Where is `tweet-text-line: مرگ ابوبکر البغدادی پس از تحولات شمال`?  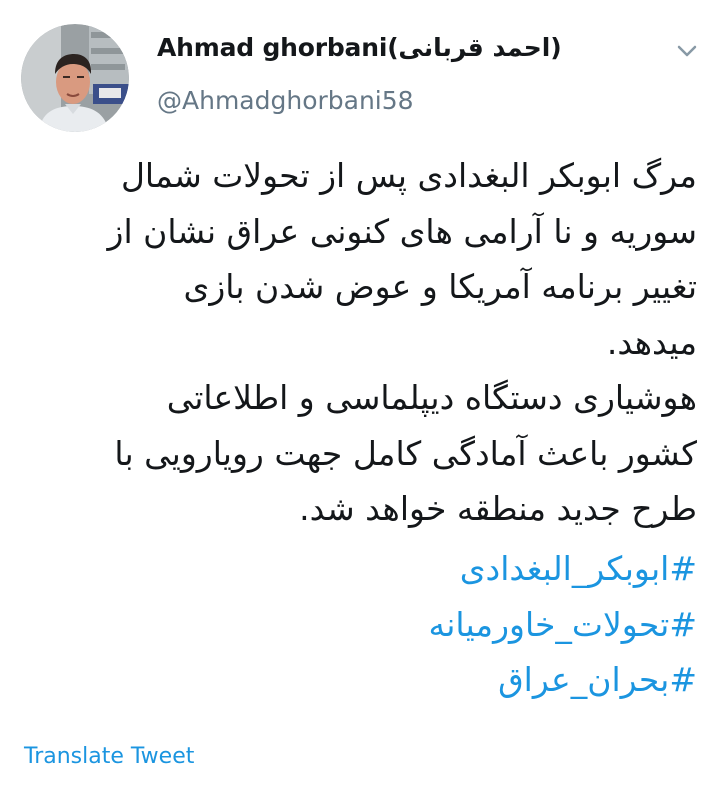 tweet-text-line: مرگ ابوبکر البغدادی پس از تحولات شمال is located at coordinates (408, 175).